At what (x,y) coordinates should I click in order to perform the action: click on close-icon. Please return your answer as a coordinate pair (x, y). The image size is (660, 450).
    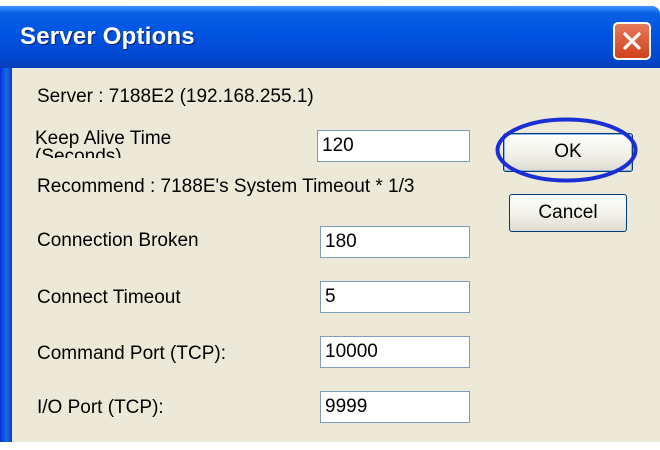
    Looking at the image, I should click on (632, 41).